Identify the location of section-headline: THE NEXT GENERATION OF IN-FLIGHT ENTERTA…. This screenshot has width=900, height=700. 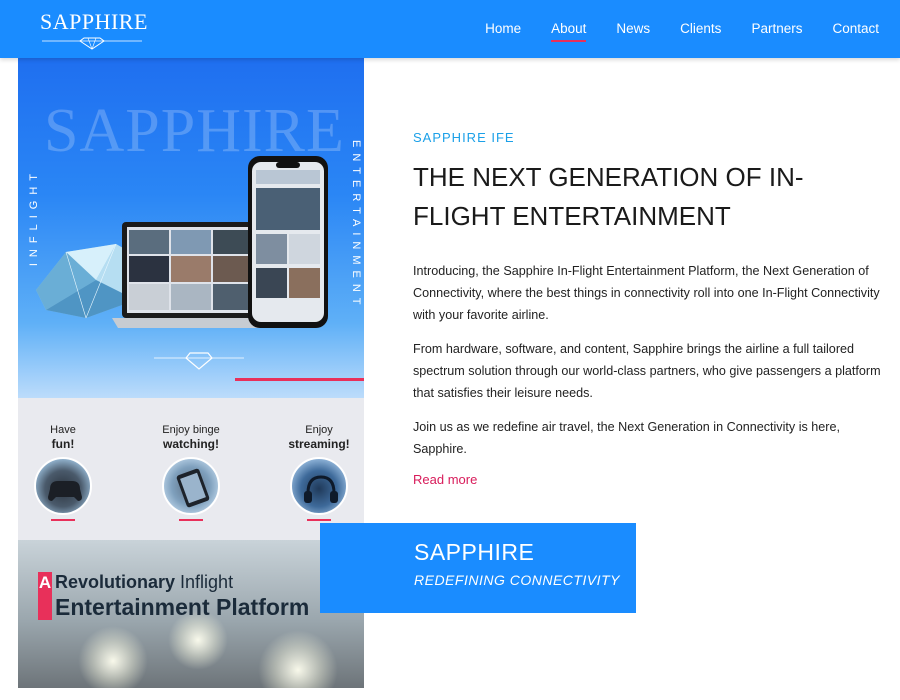
(608, 196).